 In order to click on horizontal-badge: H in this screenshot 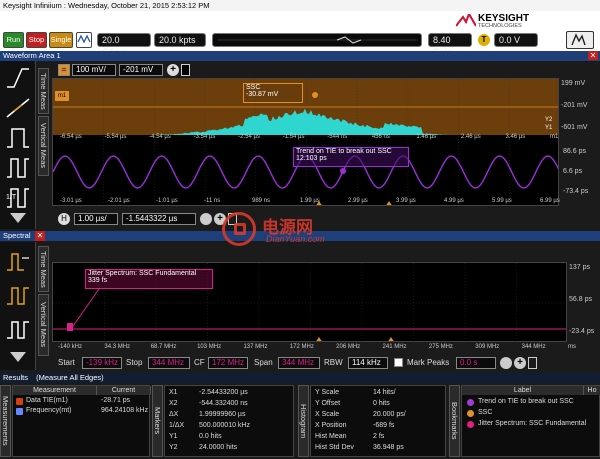, I will do `click(64, 219)`.